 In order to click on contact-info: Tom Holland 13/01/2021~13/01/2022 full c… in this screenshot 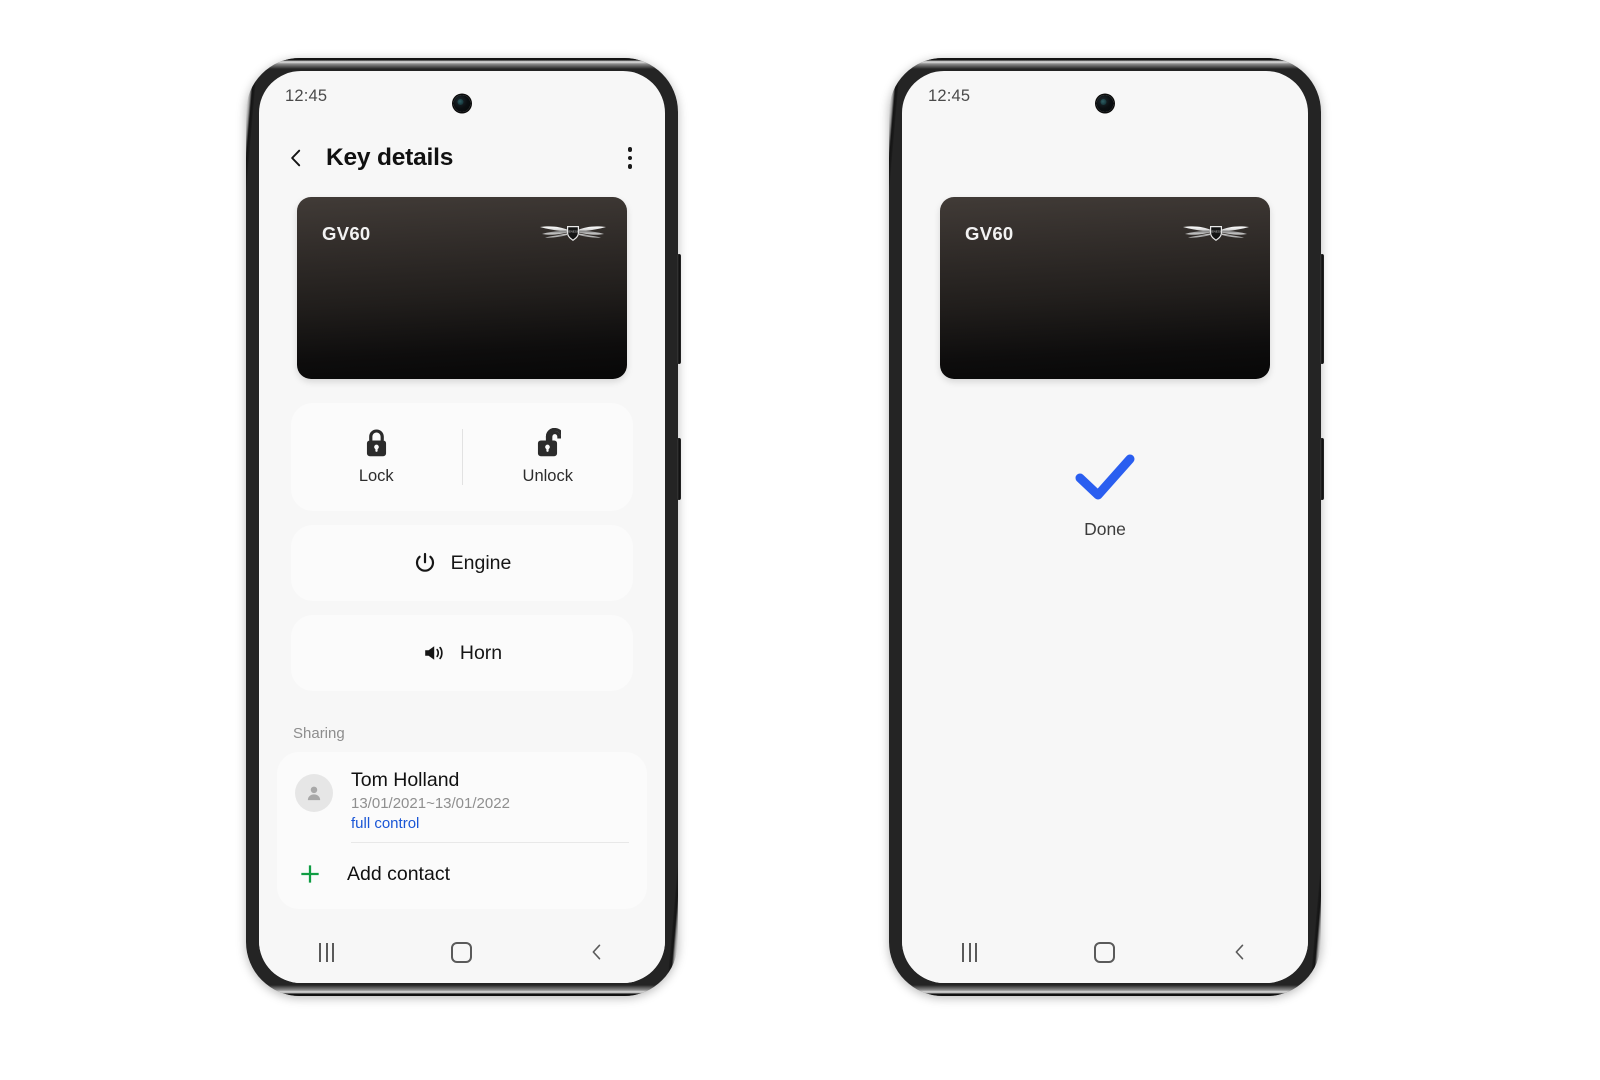, I will do `click(490, 806)`.